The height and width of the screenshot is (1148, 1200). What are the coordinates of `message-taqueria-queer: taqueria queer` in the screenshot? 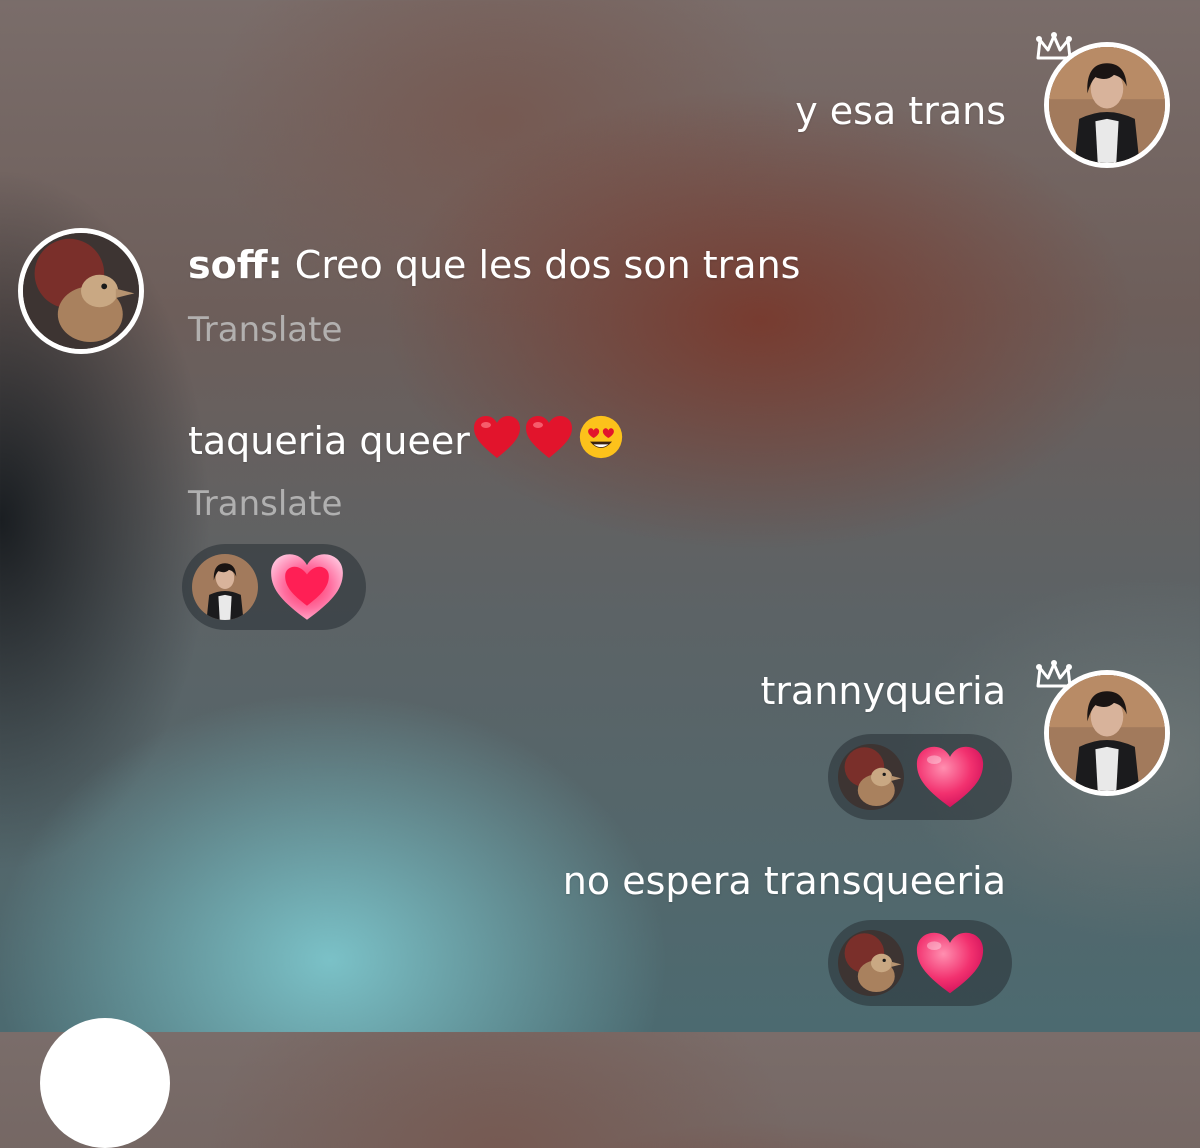 It's located at (407, 439).